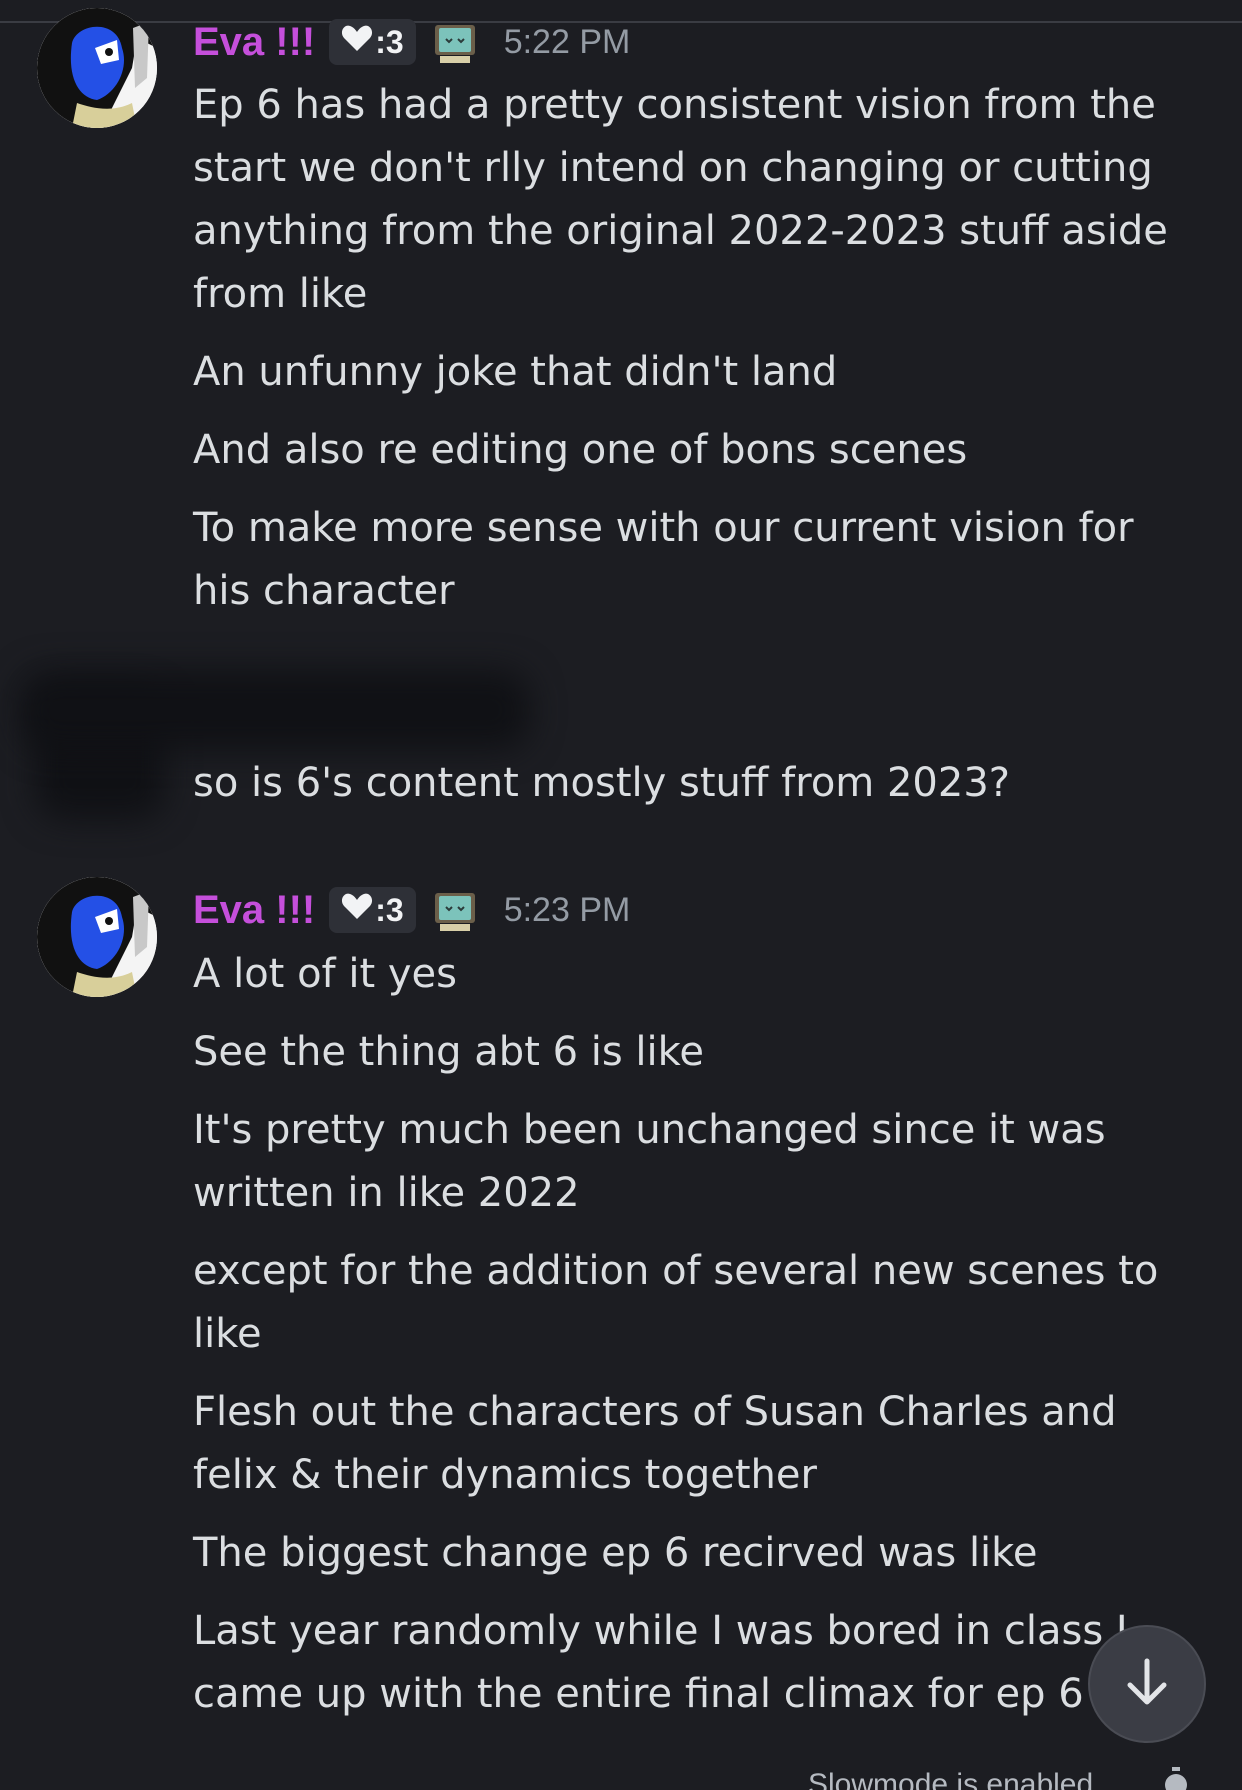 The height and width of the screenshot is (1790, 1242). Describe the element at coordinates (1176, 1778) in the screenshot. I see `timer-icon` at that location.